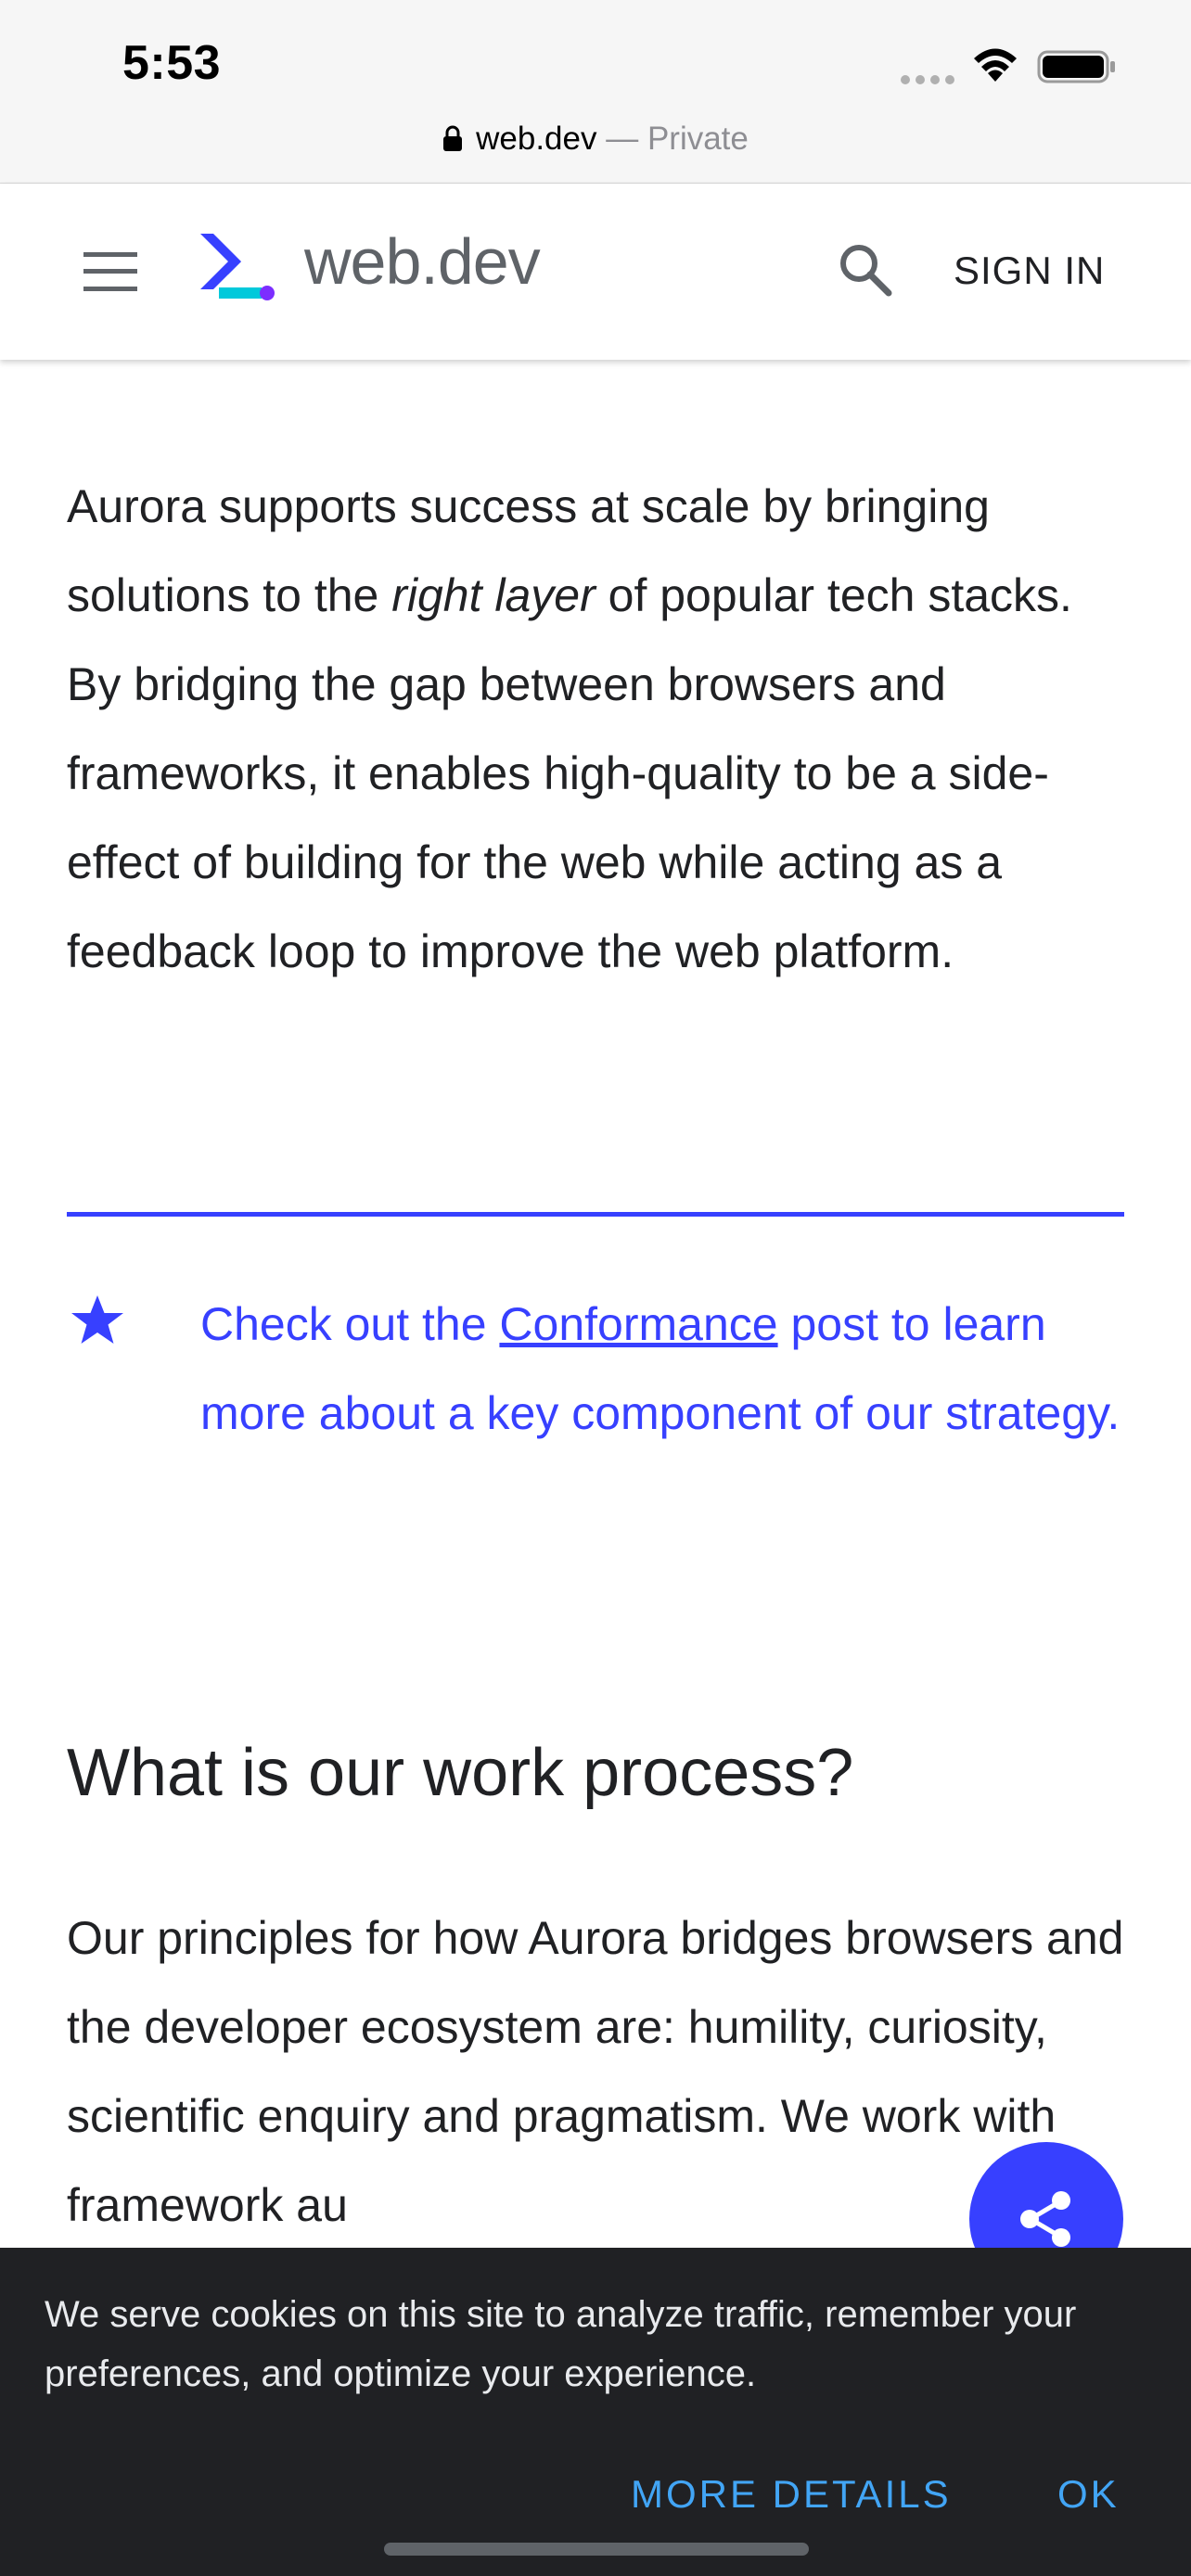 The image size is (1191, 2576). I want to click on wifi-icon, so click(996, 65).